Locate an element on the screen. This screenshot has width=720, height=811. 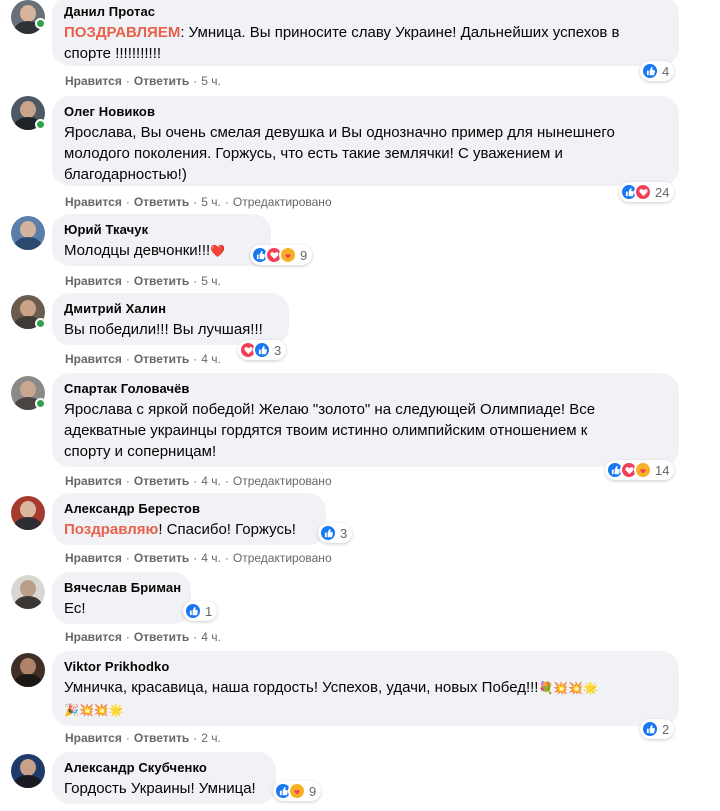
comment-author: Дмитрий Халин is located at coordinates (170, 308).